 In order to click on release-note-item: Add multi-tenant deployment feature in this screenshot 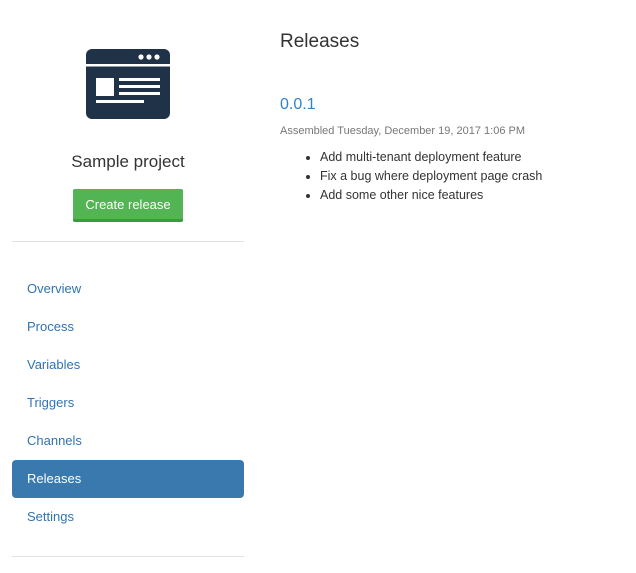, I will do `click(431, 157)`.